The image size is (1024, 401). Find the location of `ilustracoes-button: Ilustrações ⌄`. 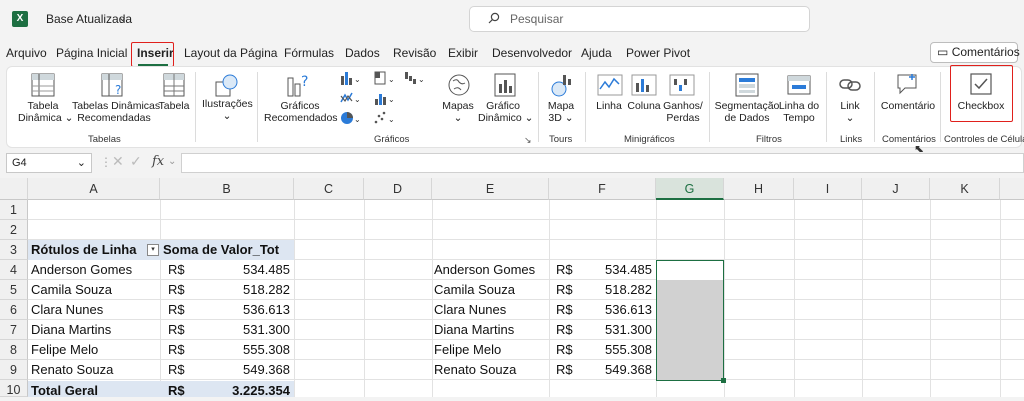

ilustracoes-button: Ilustrações ⌄ is located at coordinates (227, 110).